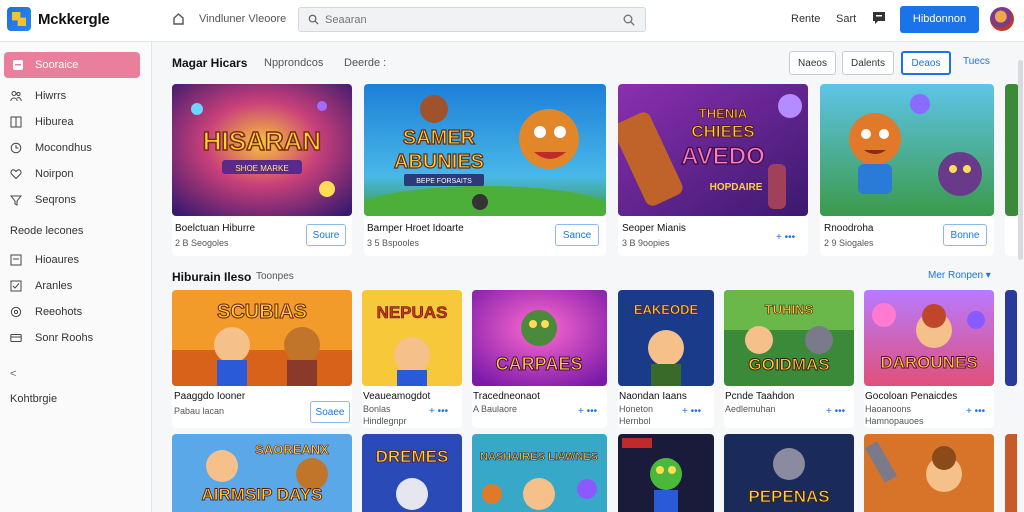 This screenshot has width=1024, height=512. Describe the element at coordinates (929, 338) in the screenshot. I see `game-thumbnail: DAROUNES` at that location.